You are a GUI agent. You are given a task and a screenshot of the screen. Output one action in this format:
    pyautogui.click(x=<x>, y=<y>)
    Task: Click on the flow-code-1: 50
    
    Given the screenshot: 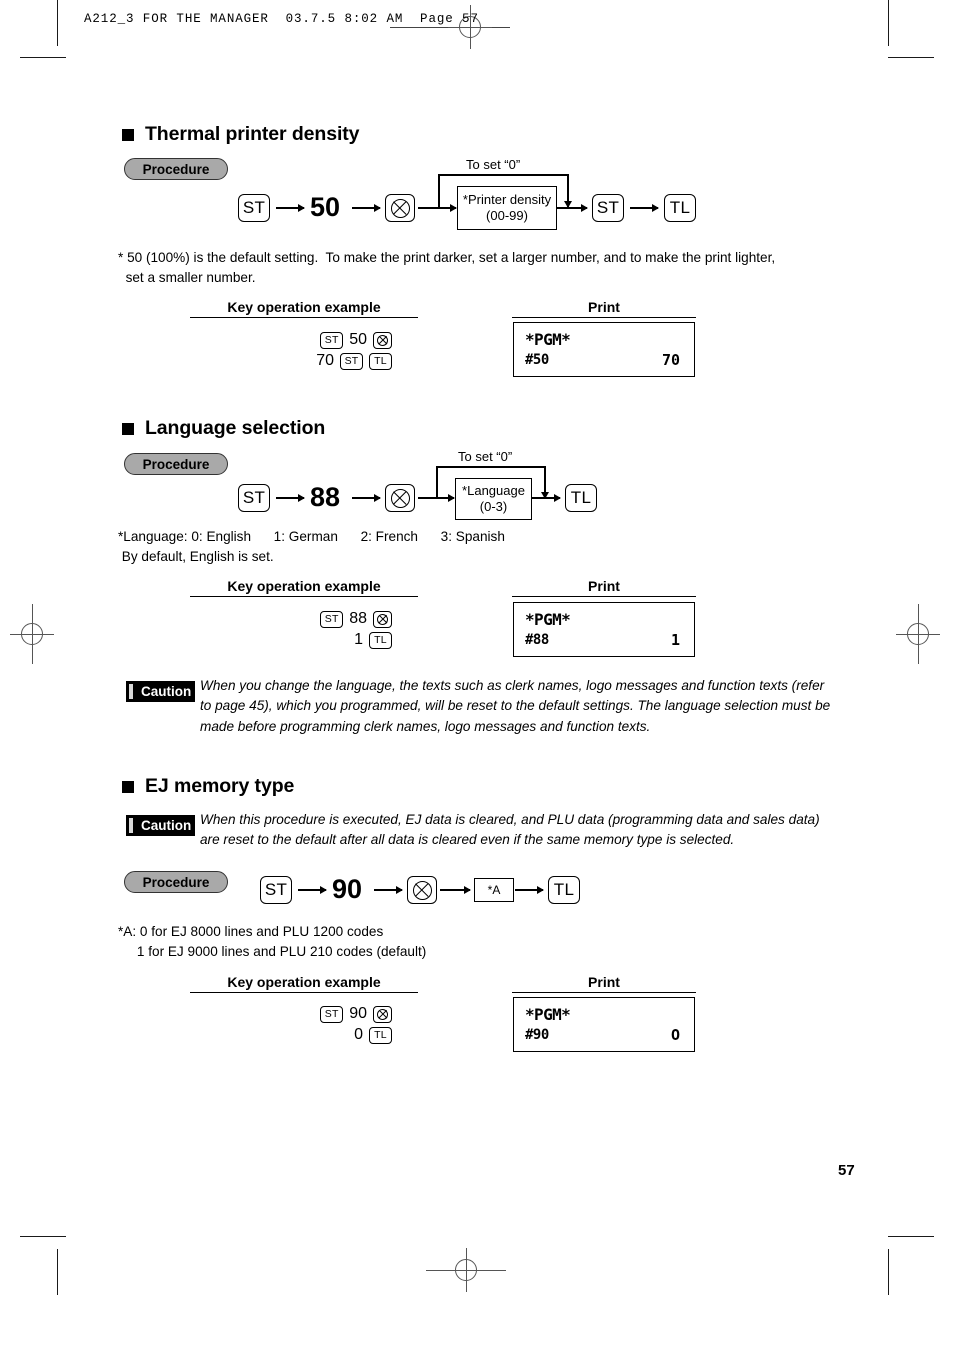 What is the action you would take?
    pyautogui.click(x=325, y=207)
    